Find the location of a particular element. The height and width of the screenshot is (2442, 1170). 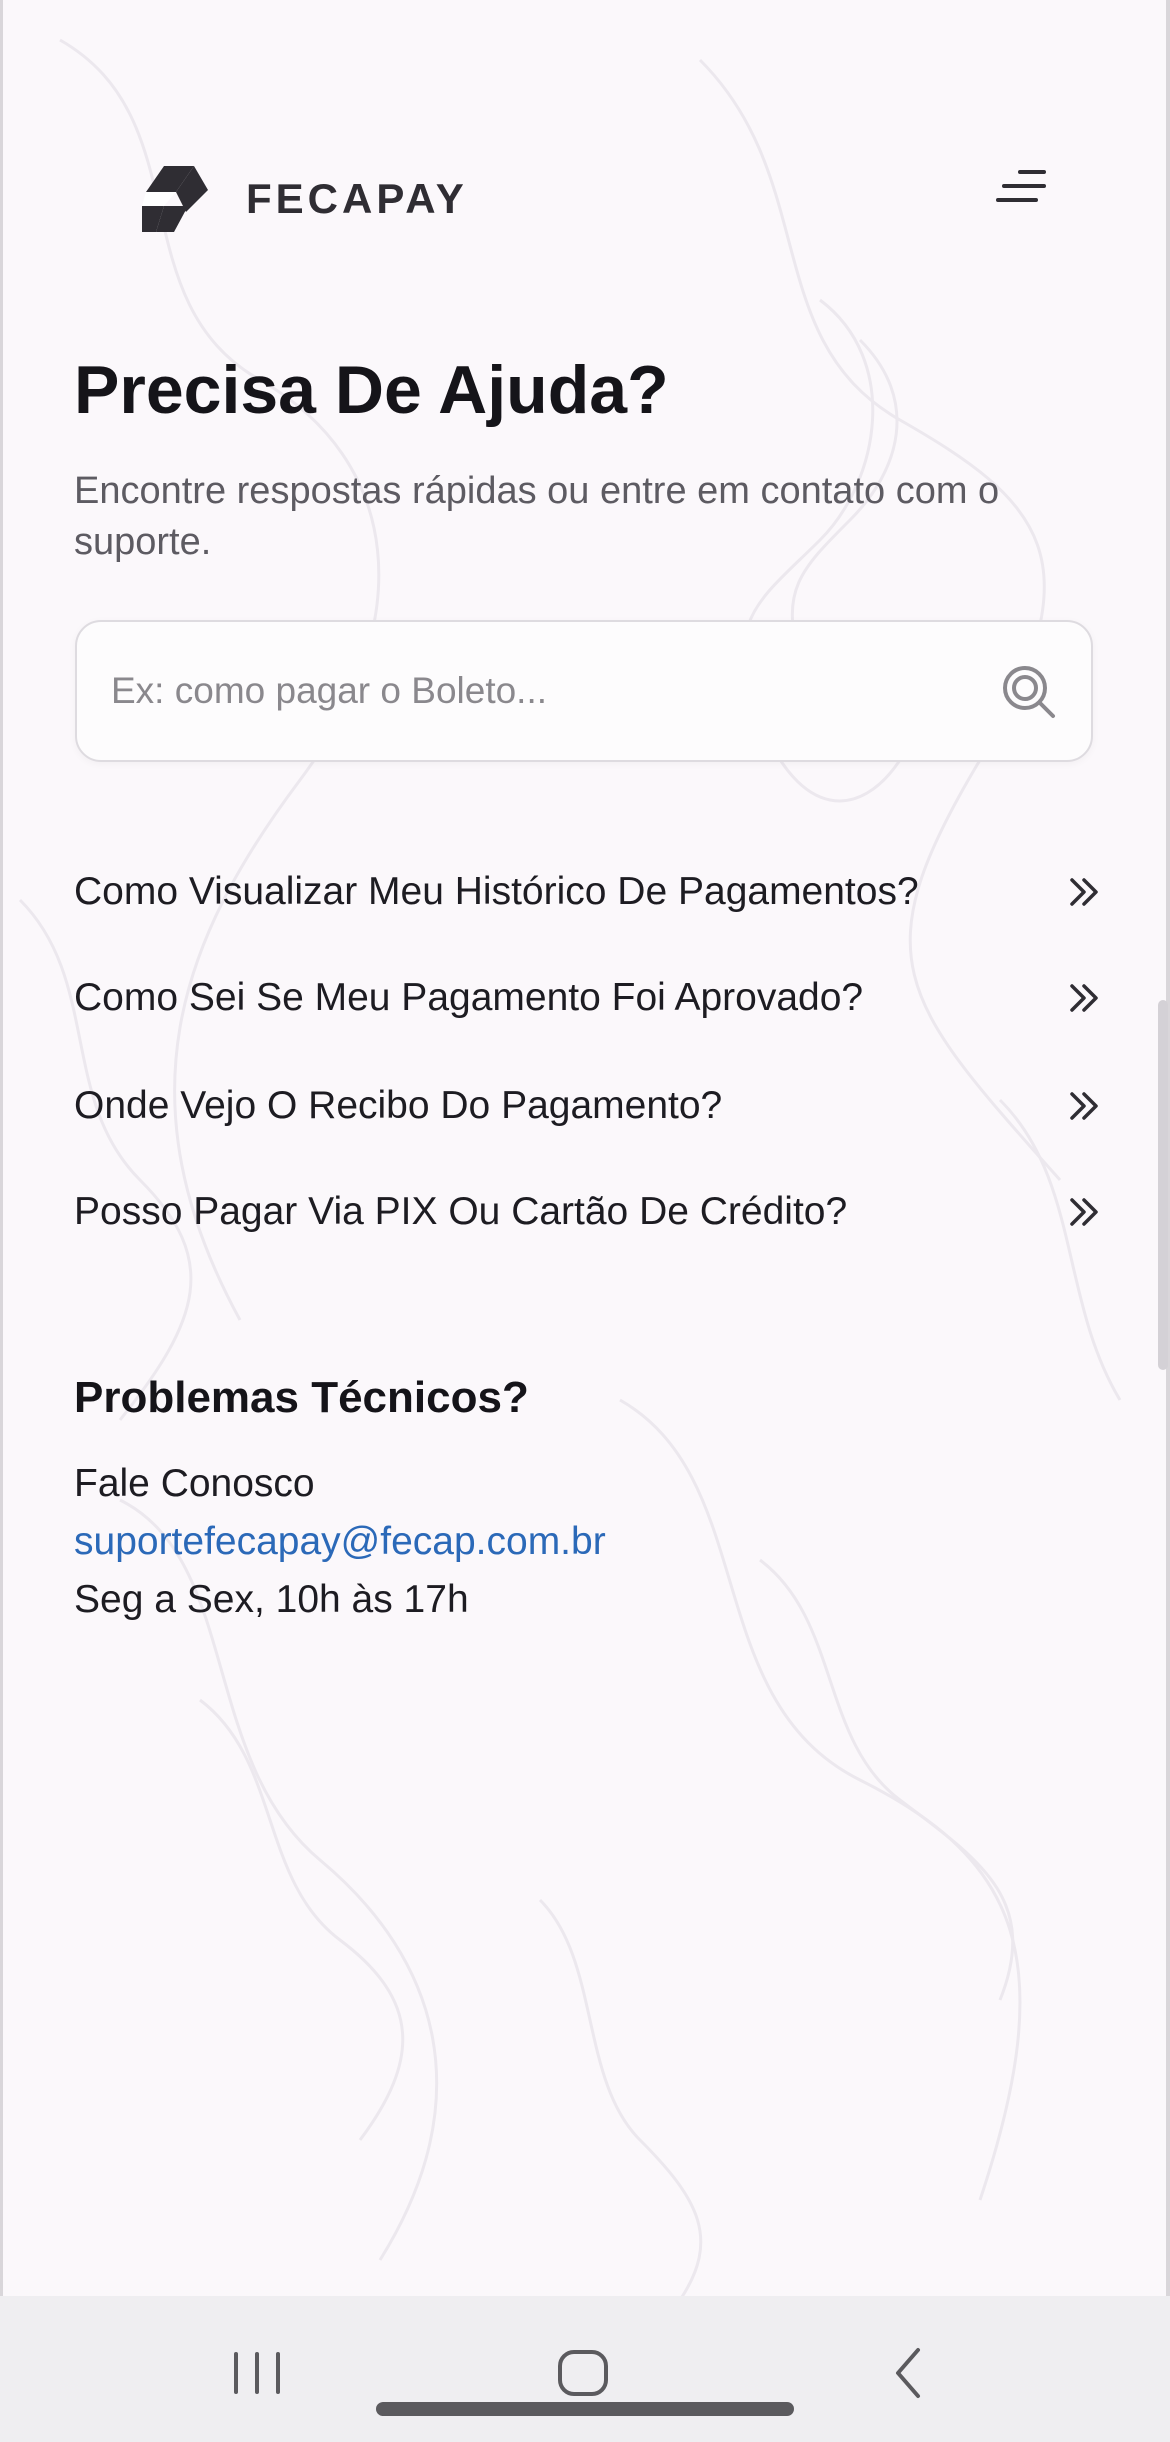

support-contact-label: Fale Conosco is located at coordinates (194, 1483).